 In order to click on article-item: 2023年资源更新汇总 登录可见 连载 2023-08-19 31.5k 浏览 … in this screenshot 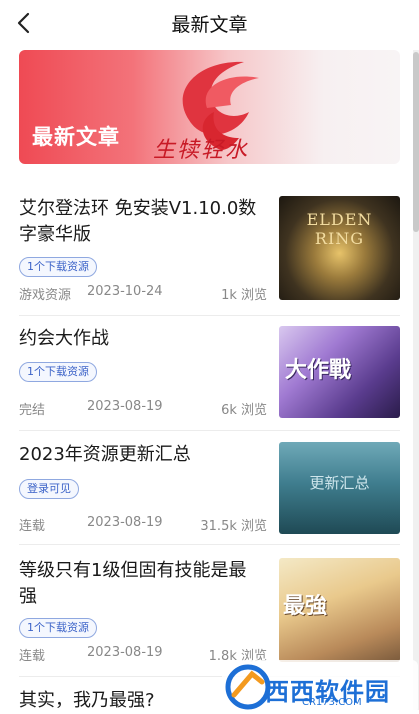, I will do `click(209, 492)`.